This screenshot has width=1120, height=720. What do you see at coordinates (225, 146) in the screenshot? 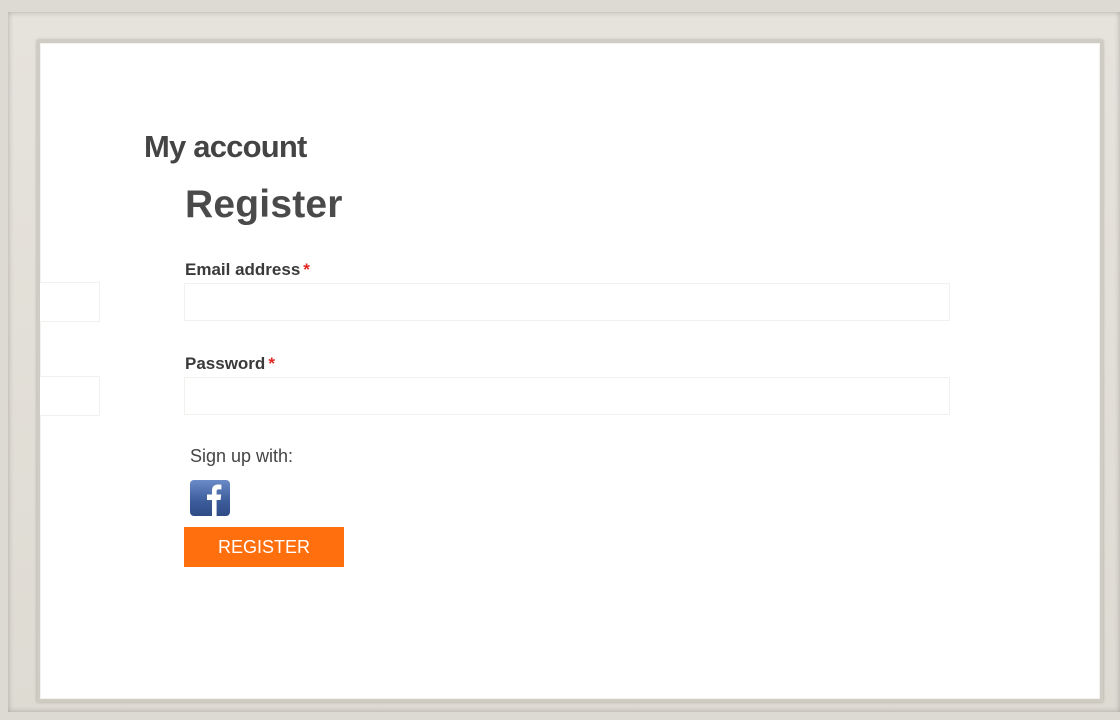
I see `page-title: My account` at bounding box center [225, 146].